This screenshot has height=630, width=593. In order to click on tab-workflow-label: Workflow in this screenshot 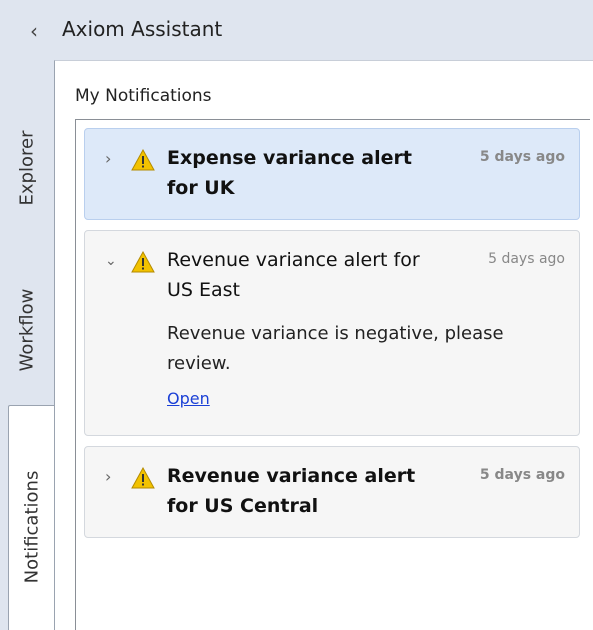, I will do `click(27, 330)`.